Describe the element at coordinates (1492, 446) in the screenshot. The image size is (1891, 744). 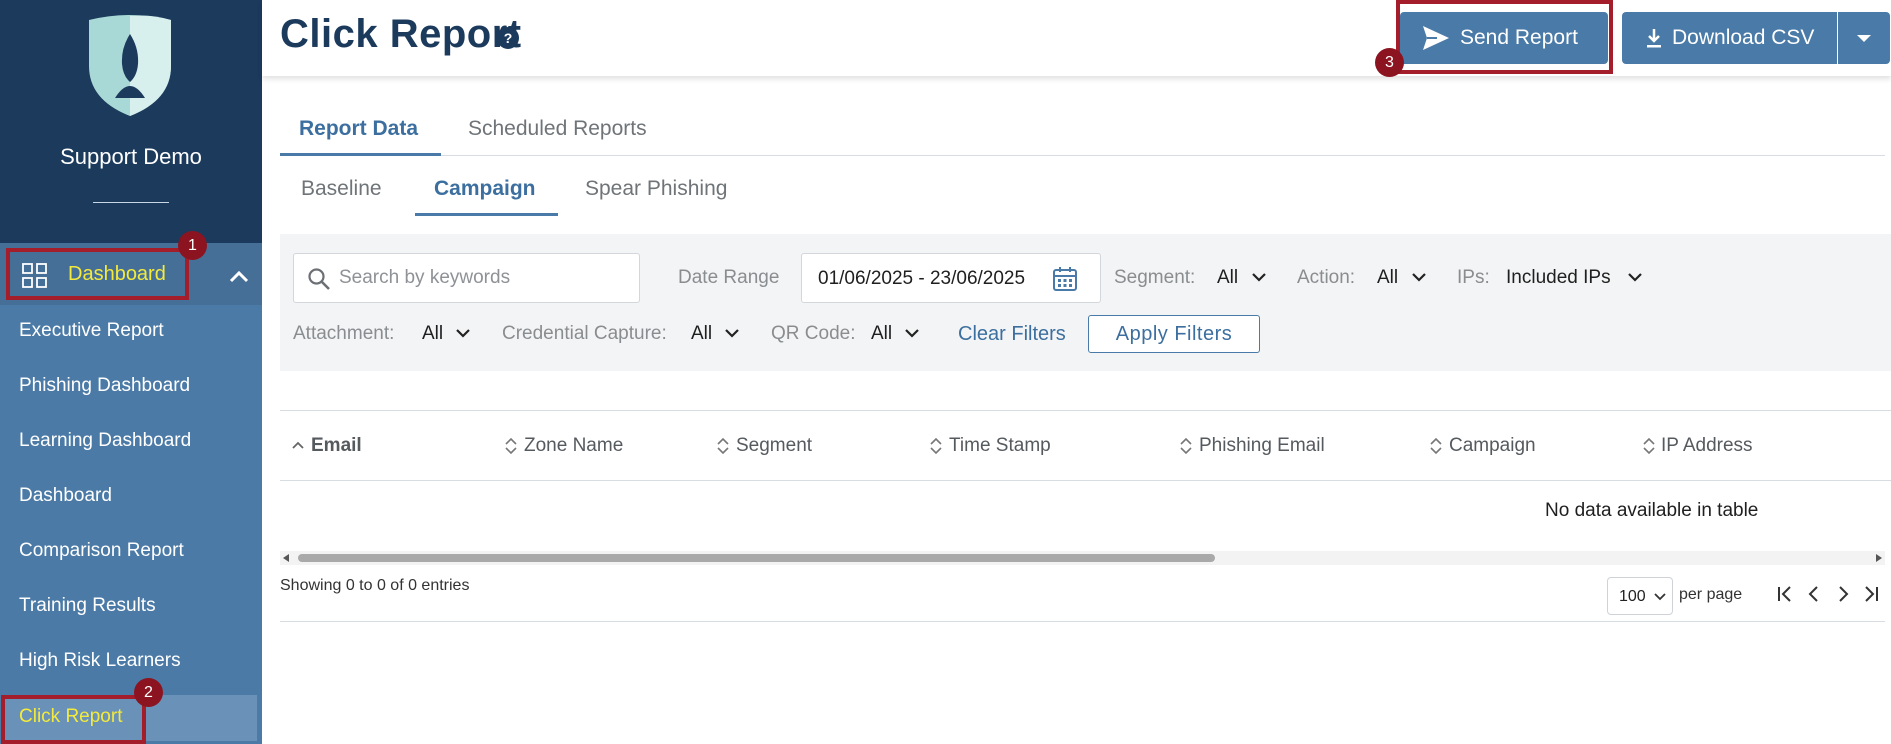
I see `column-header-campaign: Campaign` at that location.